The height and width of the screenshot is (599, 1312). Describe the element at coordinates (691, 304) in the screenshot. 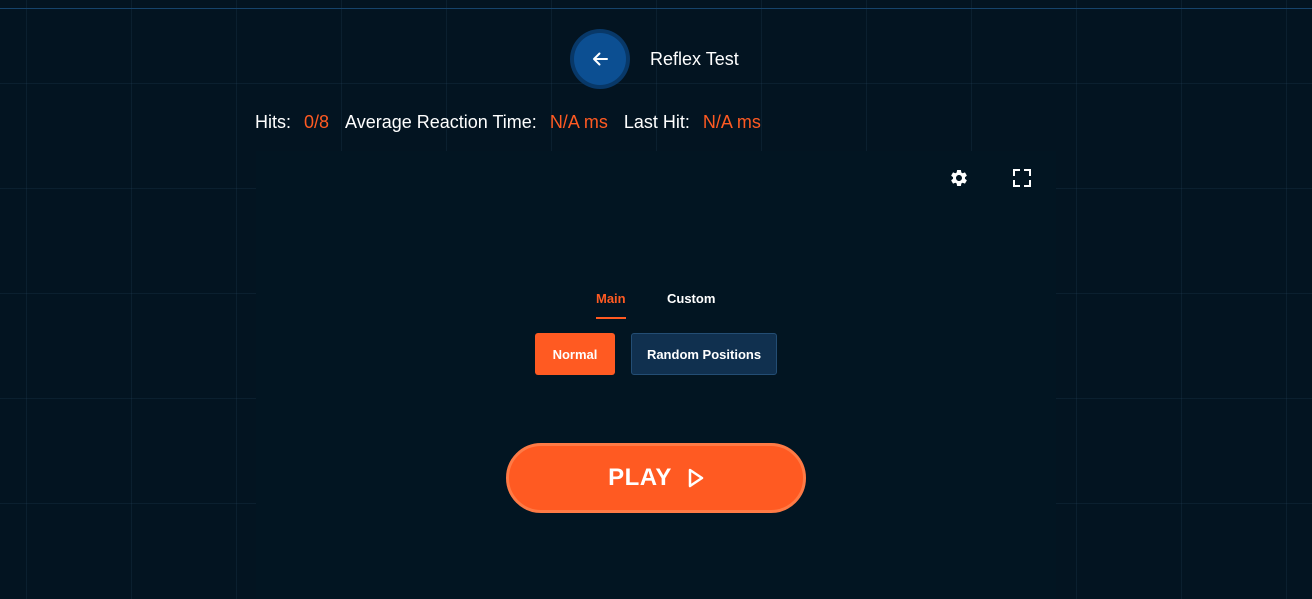

I see `tab-custom: Custom` at that location.